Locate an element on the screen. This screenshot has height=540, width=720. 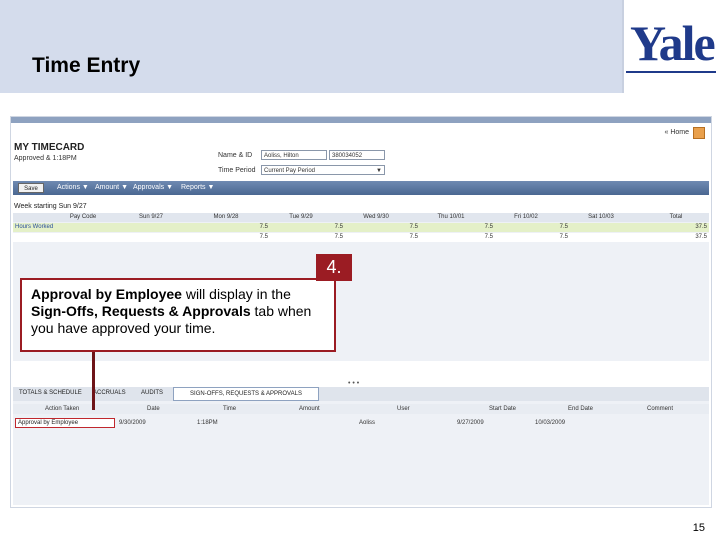
tab-accruals: ACCRUALS is located at coordinates (109, 393).